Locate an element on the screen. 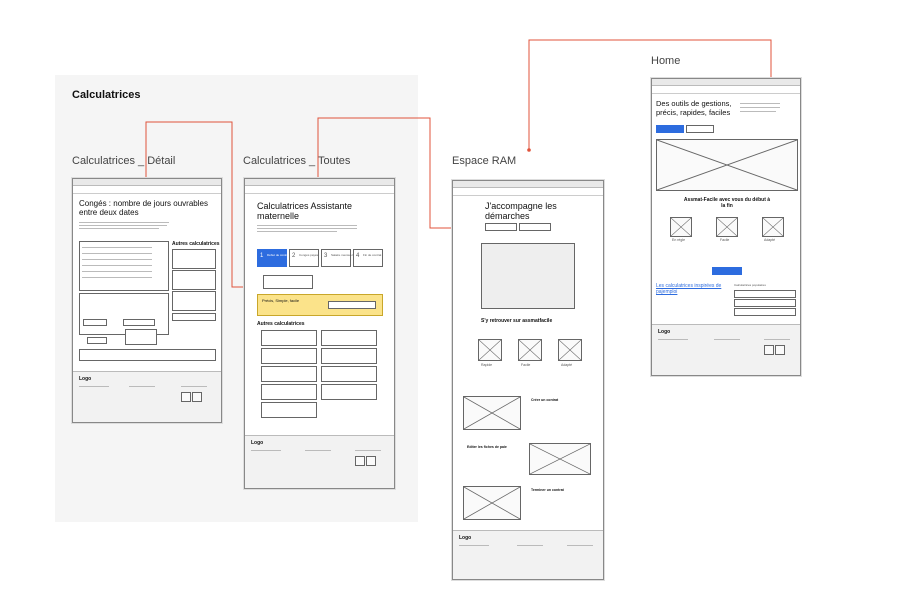 This screenshot has width=900, height=600. frame-label-toutes: Calculatrices _ Toutes is located at coordinates (297, 161).